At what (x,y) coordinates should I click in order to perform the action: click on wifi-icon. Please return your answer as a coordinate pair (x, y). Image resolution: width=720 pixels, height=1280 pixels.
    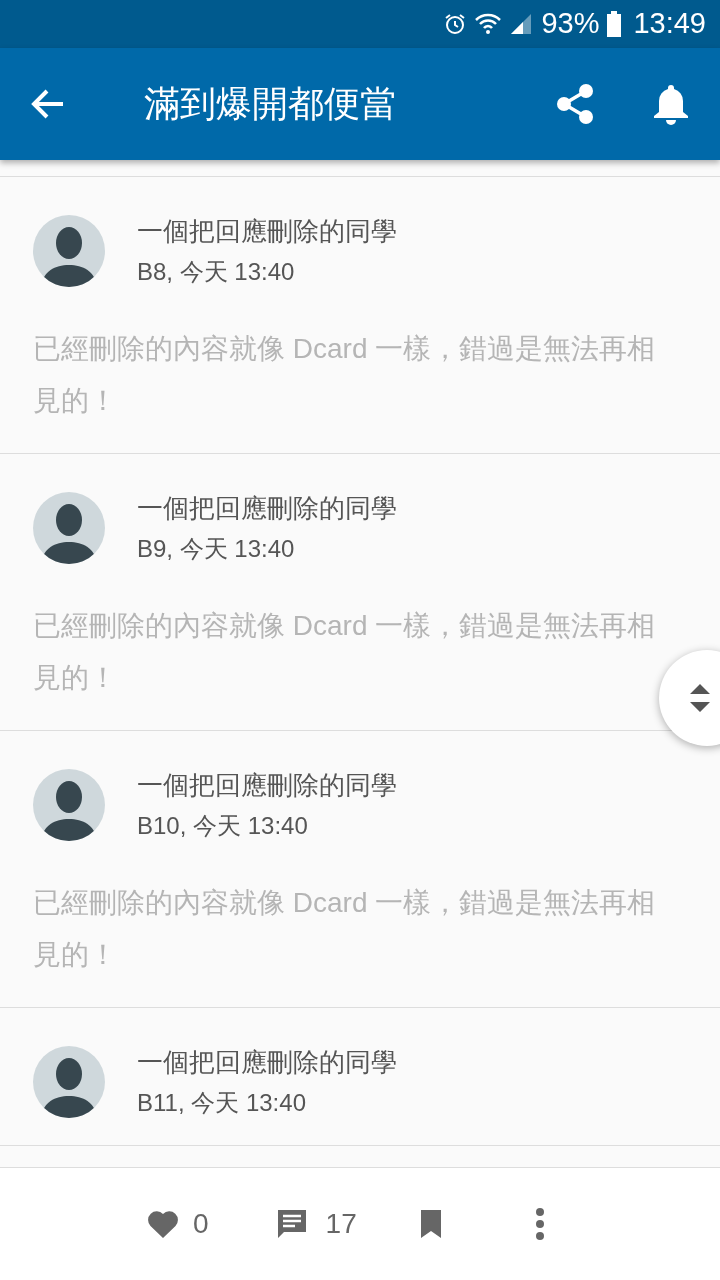
    Looking at the image, I should click on (488, 24).